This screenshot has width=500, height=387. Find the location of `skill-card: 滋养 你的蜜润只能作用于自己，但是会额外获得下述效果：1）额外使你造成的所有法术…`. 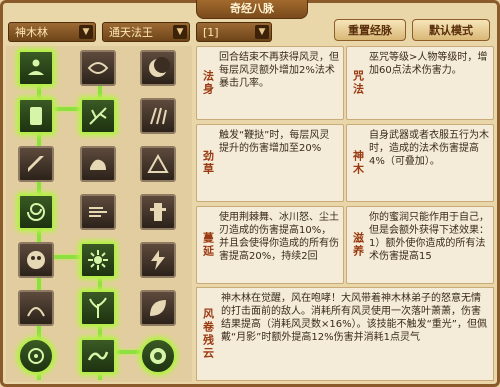

skill-card: 滋养 你的蜜润只能作用于自己，但是会额外获得下述效果：1）额外使你造成的所有法术… is located at coordinates (420, 245).